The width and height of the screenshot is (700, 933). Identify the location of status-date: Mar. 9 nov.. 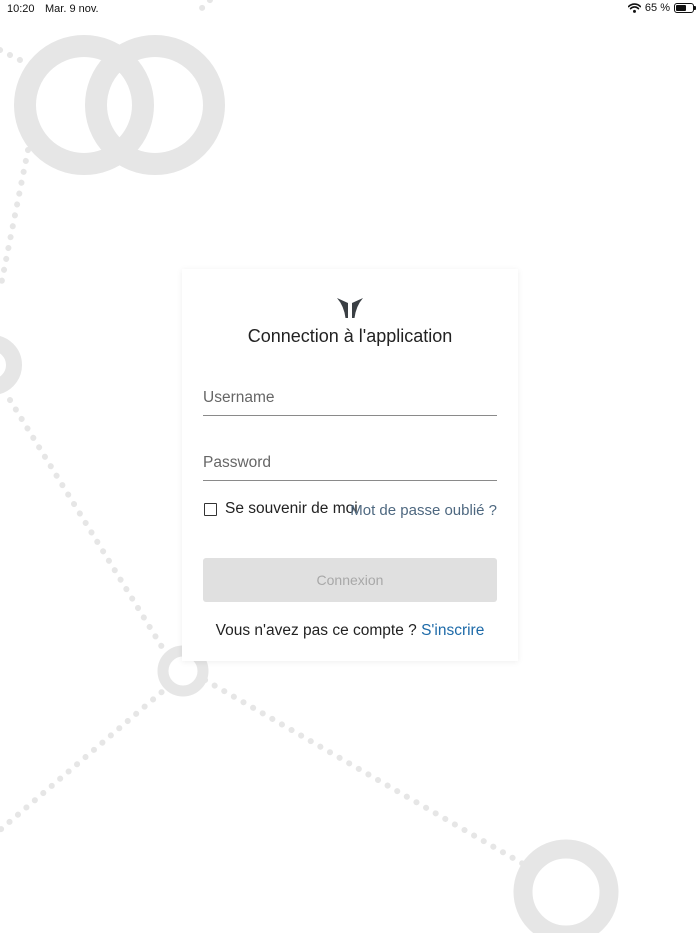
(72, 9).